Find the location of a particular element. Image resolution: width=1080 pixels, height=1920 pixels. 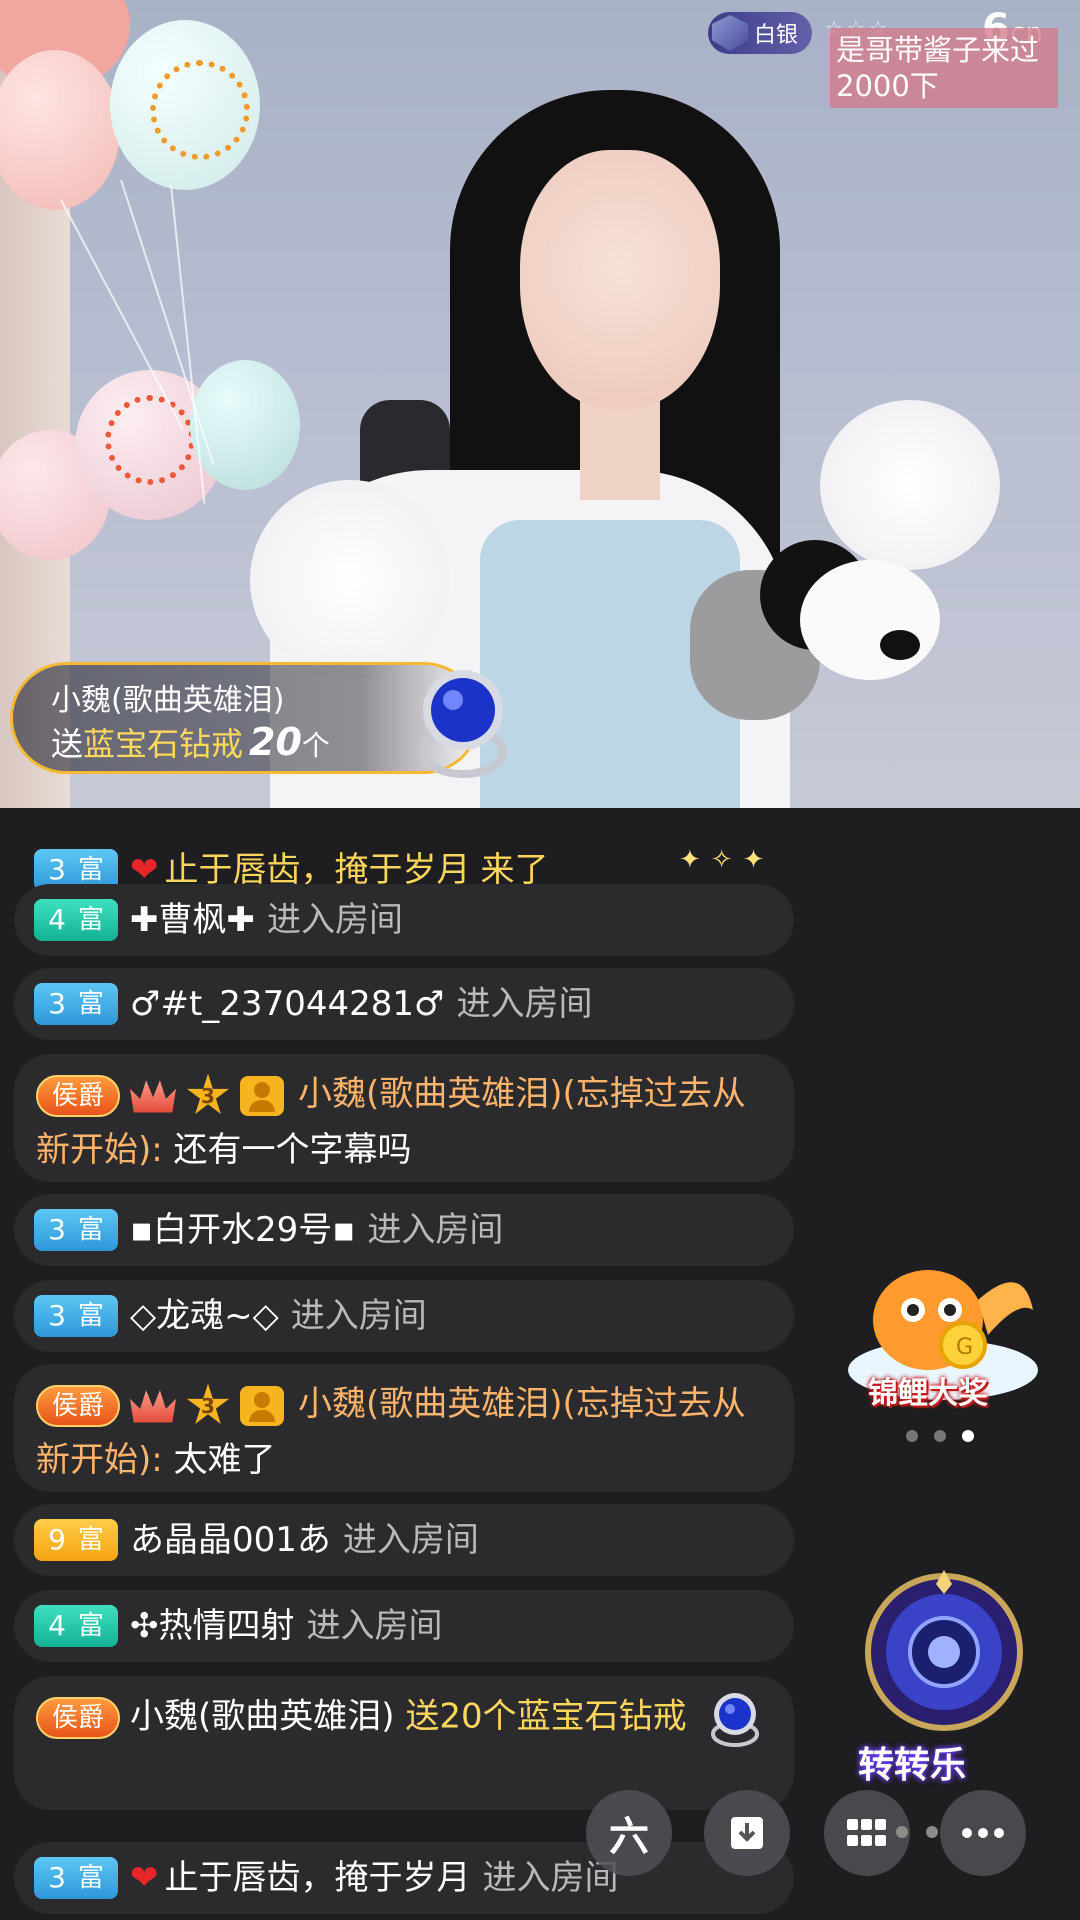

chat-message: 3富 ❤ 止于唇齿，掩于岁月 进入房间 is located at coordinates (404, 1878).